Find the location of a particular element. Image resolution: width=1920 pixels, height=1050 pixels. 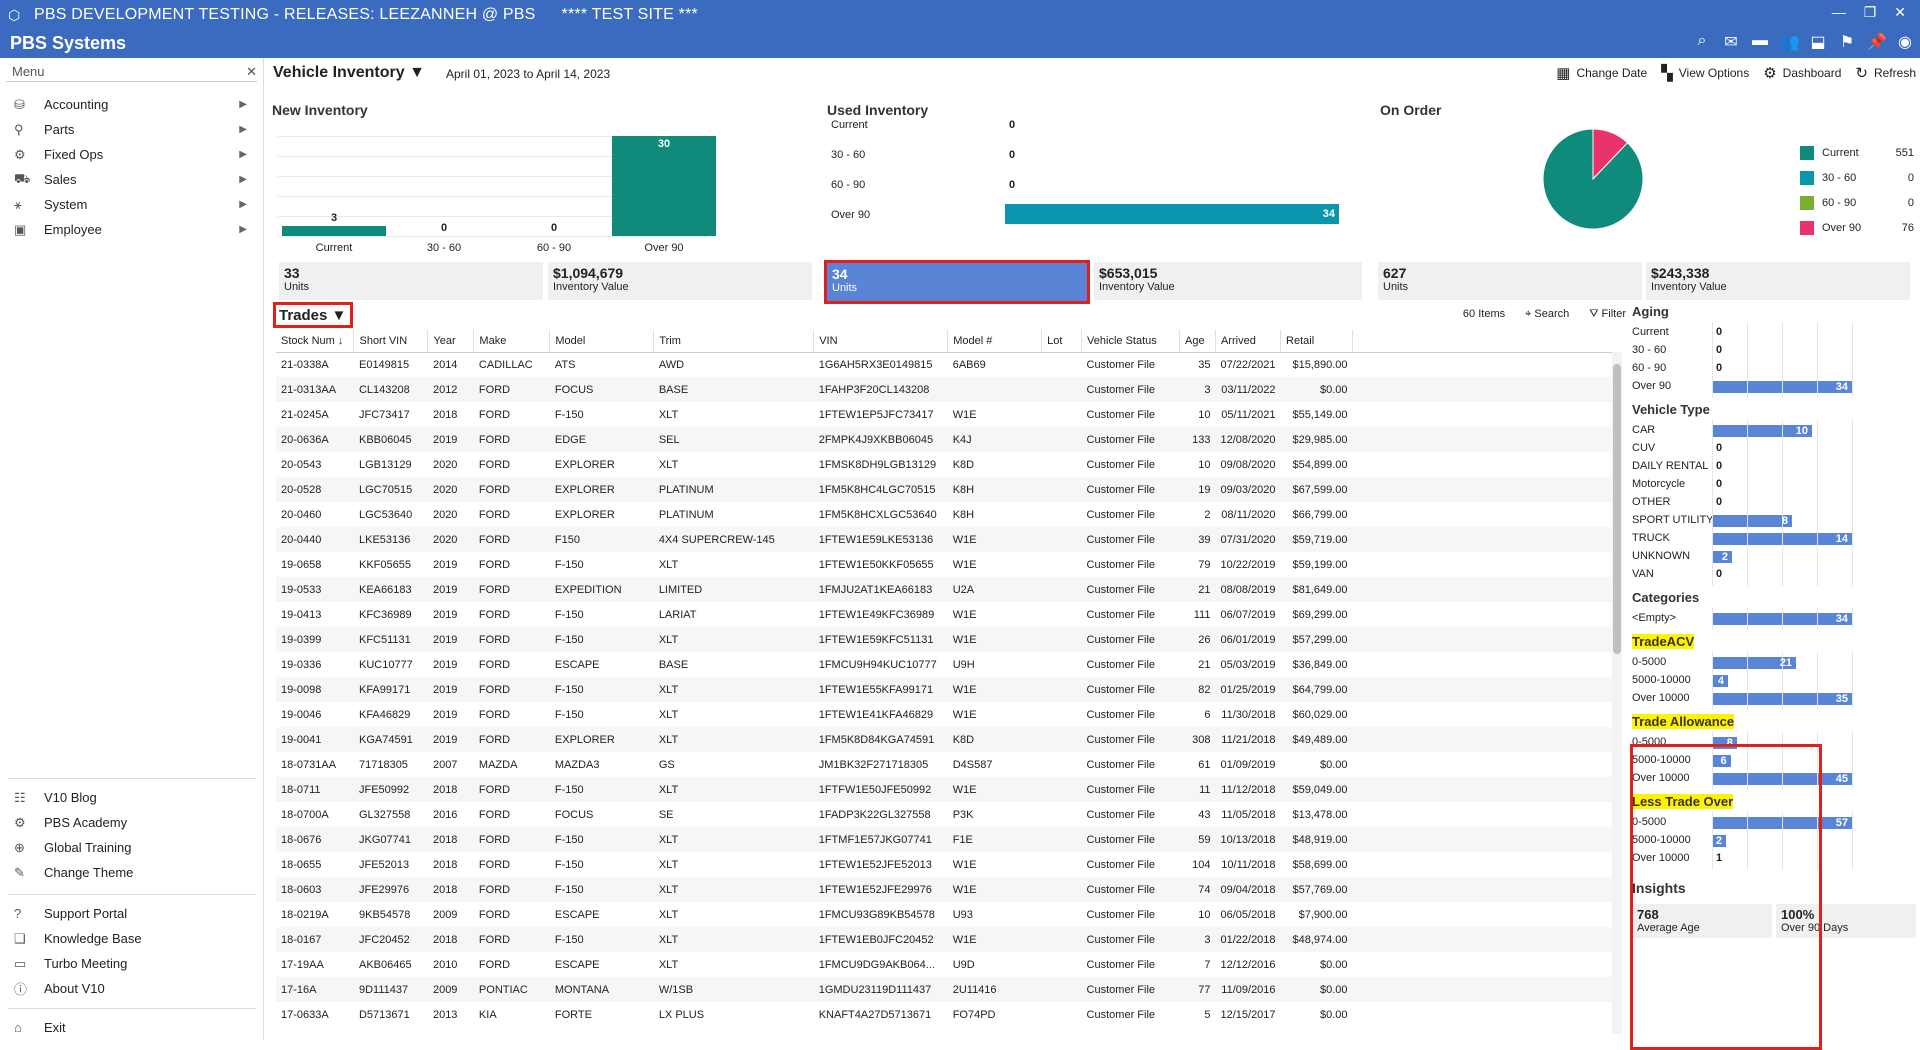

sidebar-item-parts: ⚲ Parts ▶ is located at coordinates (131, 129).